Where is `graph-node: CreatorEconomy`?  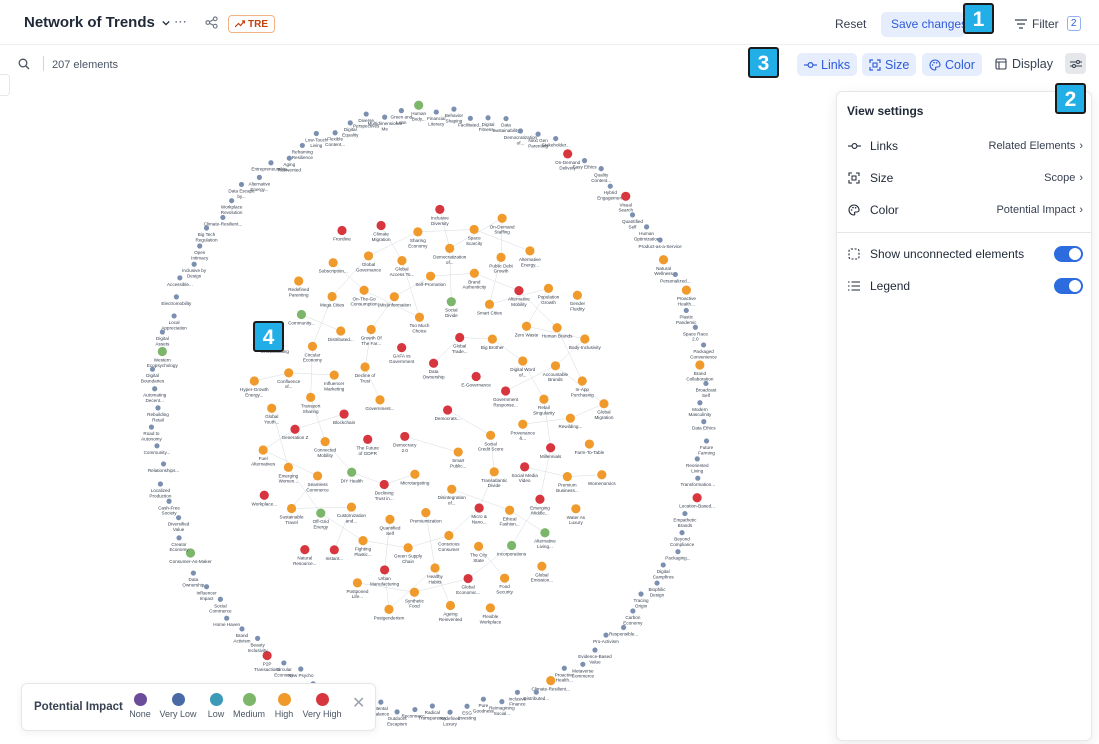
graph-node: CreatorEconomy is located at coordinates (179, 543).